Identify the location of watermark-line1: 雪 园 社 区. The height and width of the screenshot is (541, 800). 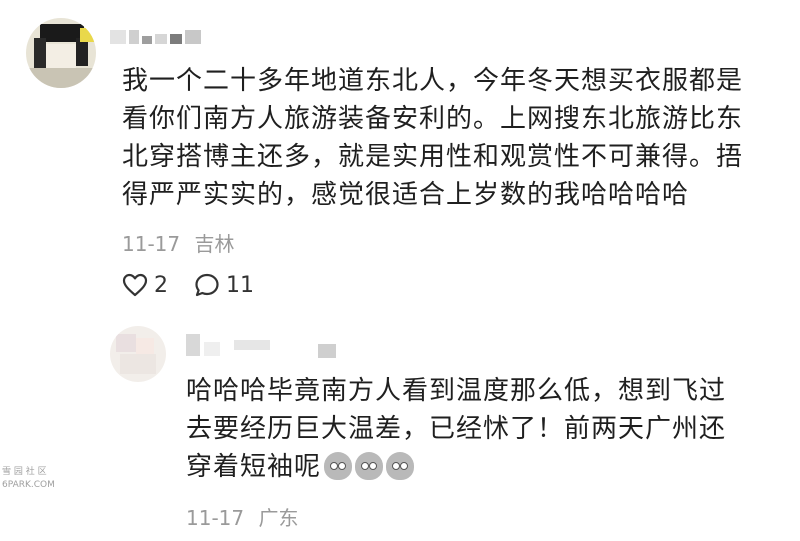
(24, 472).